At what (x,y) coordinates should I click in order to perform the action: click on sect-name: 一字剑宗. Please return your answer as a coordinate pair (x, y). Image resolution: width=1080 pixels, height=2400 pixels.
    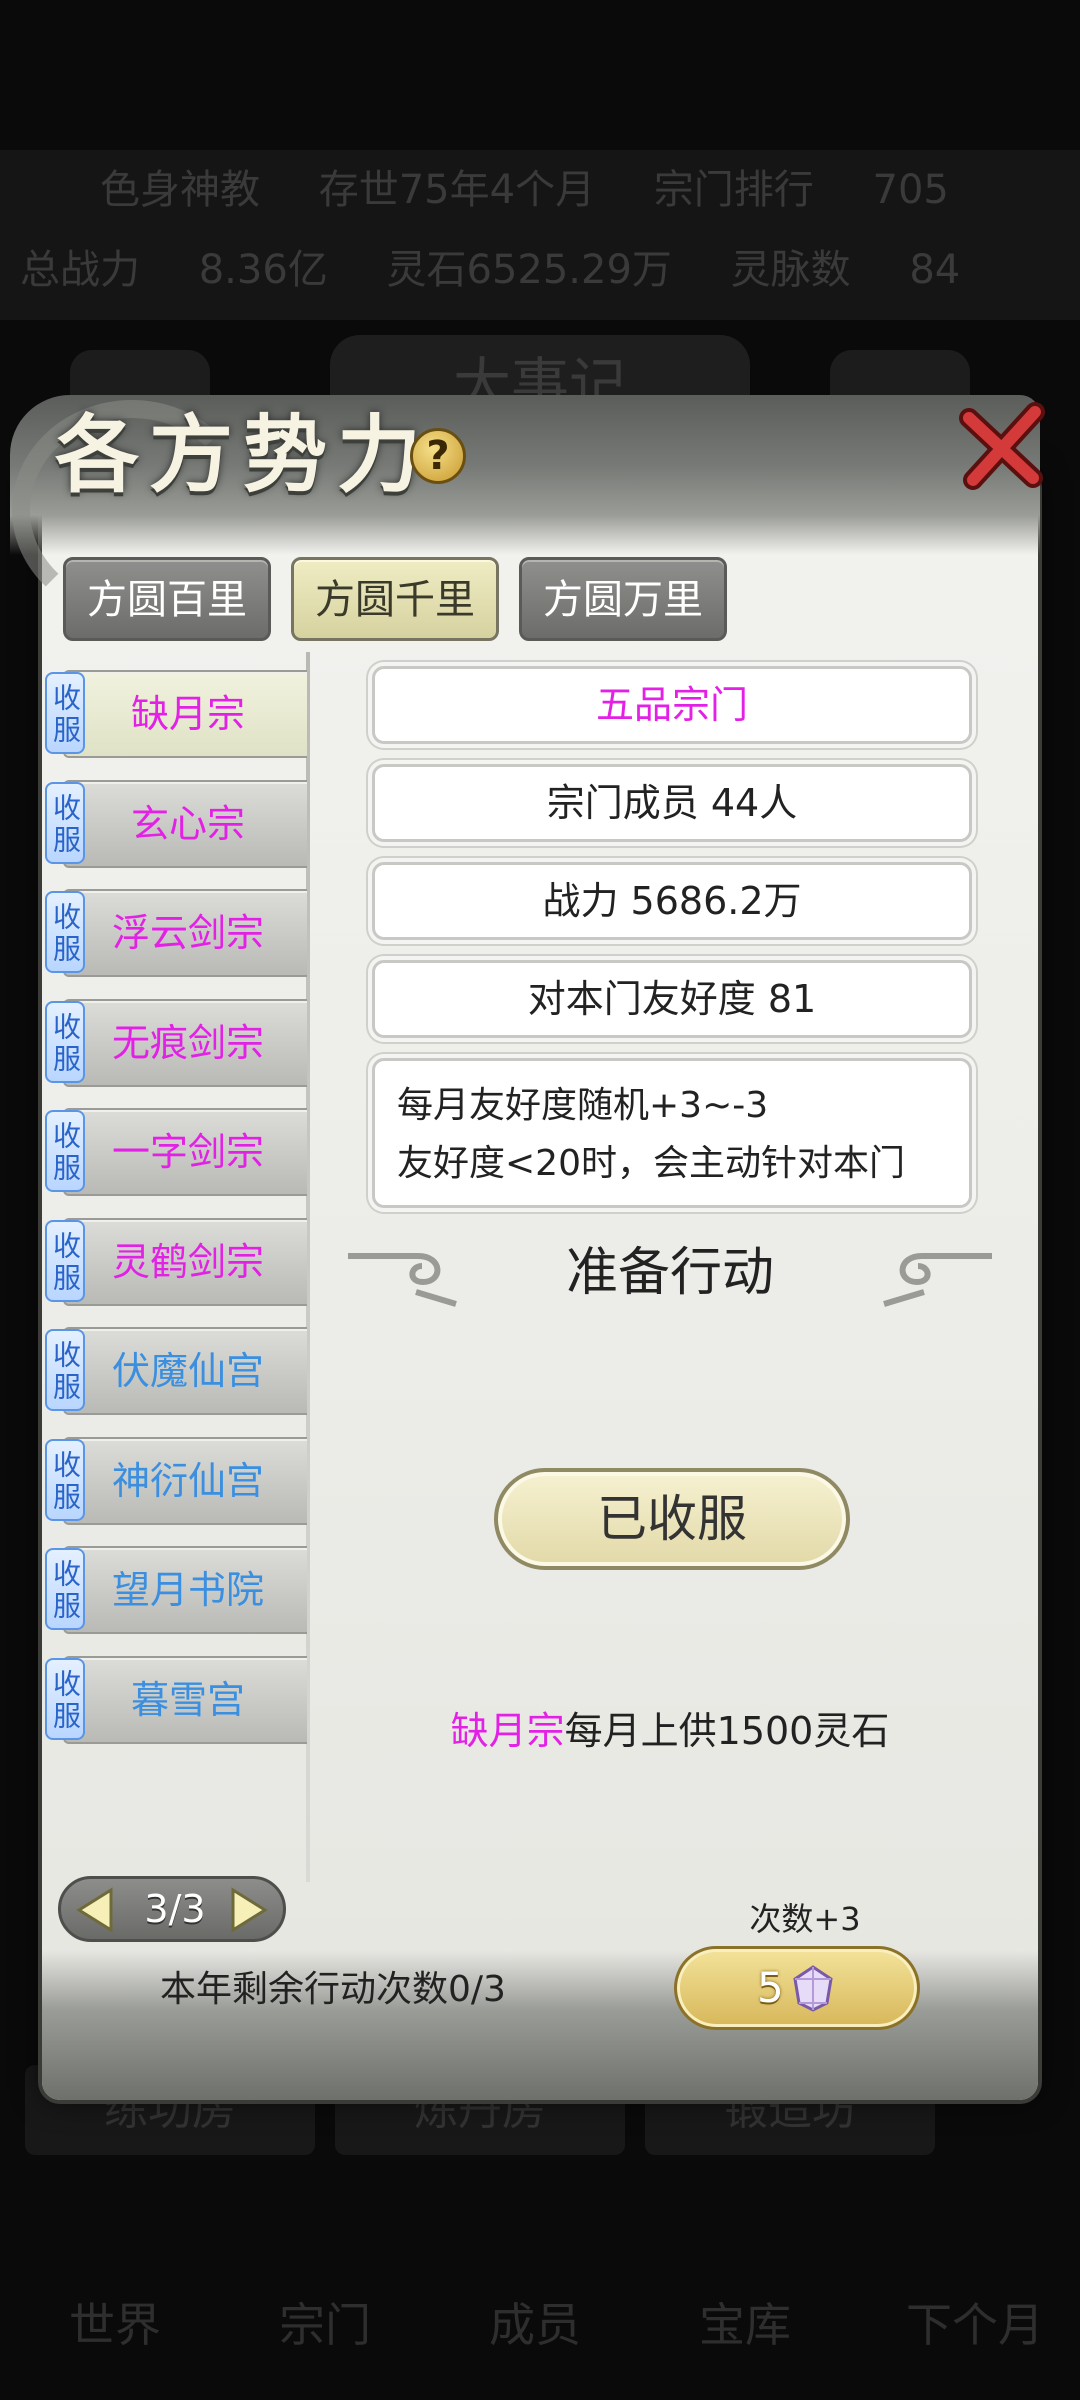
    Looking at the image, I should click on (187, 1152).